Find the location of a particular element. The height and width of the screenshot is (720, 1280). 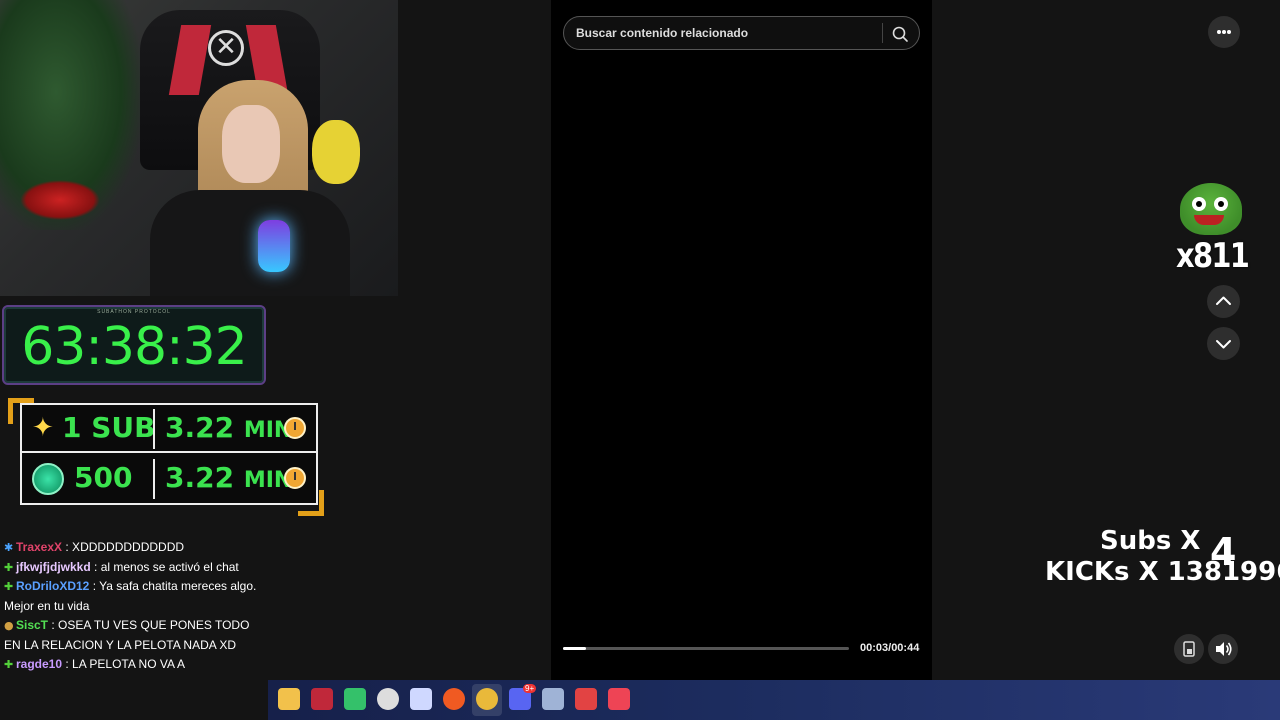

play-store-icon is located at coordinates (355, 699).